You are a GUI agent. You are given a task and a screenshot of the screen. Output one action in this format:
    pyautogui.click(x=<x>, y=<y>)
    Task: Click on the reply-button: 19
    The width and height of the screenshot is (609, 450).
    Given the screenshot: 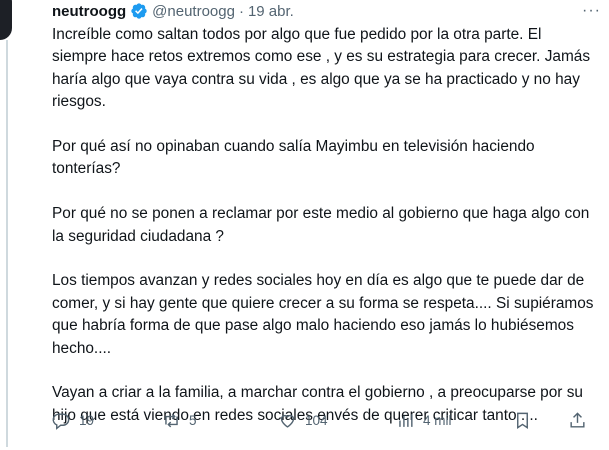 What is the action you would take?
    pyautogui.click(x=73, y=420)
    